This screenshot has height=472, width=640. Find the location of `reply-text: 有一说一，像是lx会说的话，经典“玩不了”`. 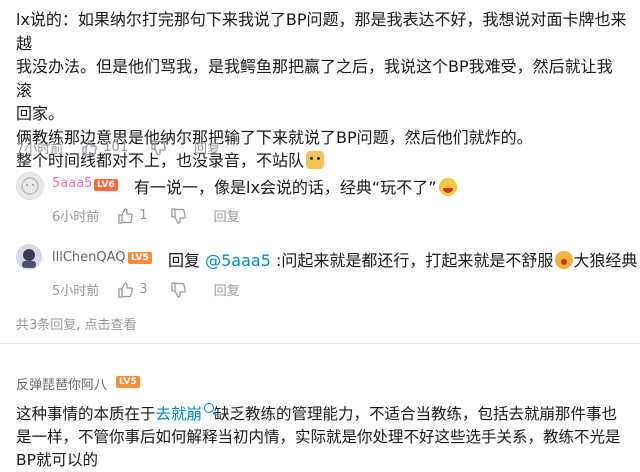

reply-text: 有一说一，像是lx会说的话，经典“玩不了” is located at coordinates (295, 186).